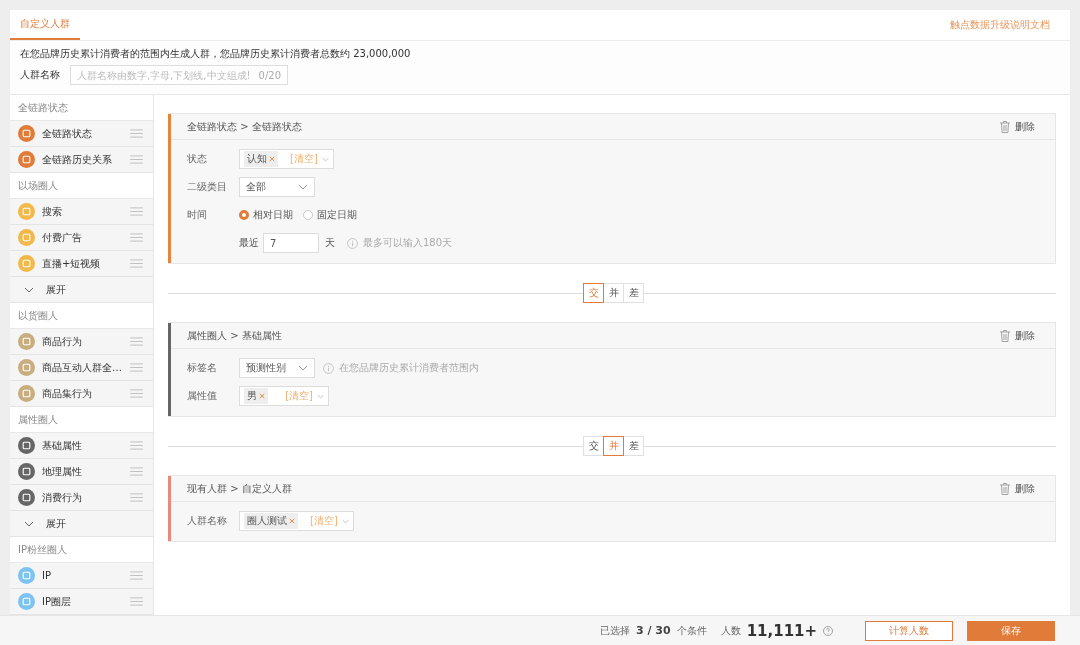 The image size is (1080, 645). What do you see at coordinates (216, 54) in the screenshot?
I see `intro-text: 在您品牌历史累计消费者的范围内生成人群，您品牌历史累计消费者总数约 23,000,000` at bounding box center [216, 54].